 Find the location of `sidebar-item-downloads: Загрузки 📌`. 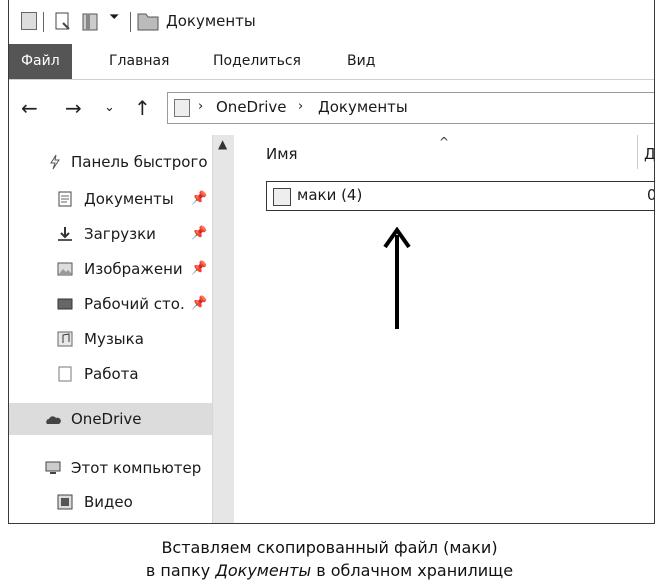

sidebar-item-downloads: Загрузки 📌 is located at coordinates (110, 234).